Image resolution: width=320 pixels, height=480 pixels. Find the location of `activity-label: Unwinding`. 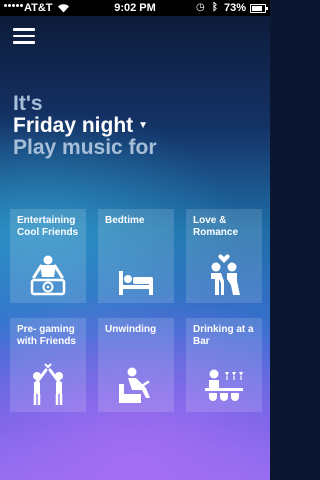

activity-label: Unwinding is located at coordinates (131, 329).